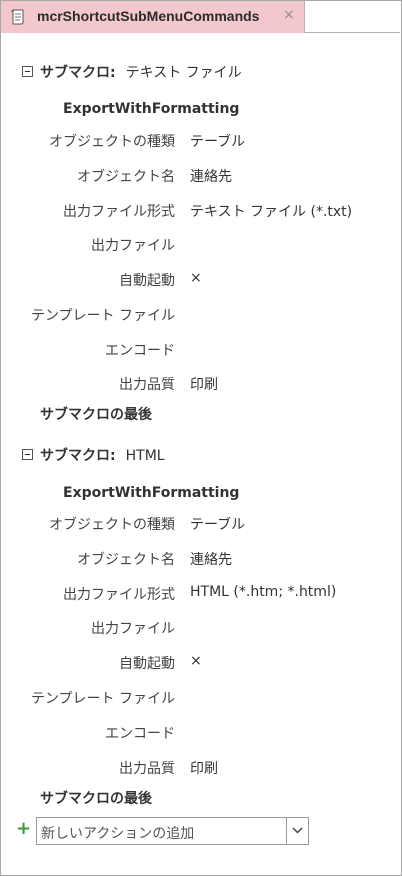 The image size is (402, 876). What do you see at coordinates (289, 15) in the screenshot?
I see `close-icon: ×` at bounding box center [289, 15].